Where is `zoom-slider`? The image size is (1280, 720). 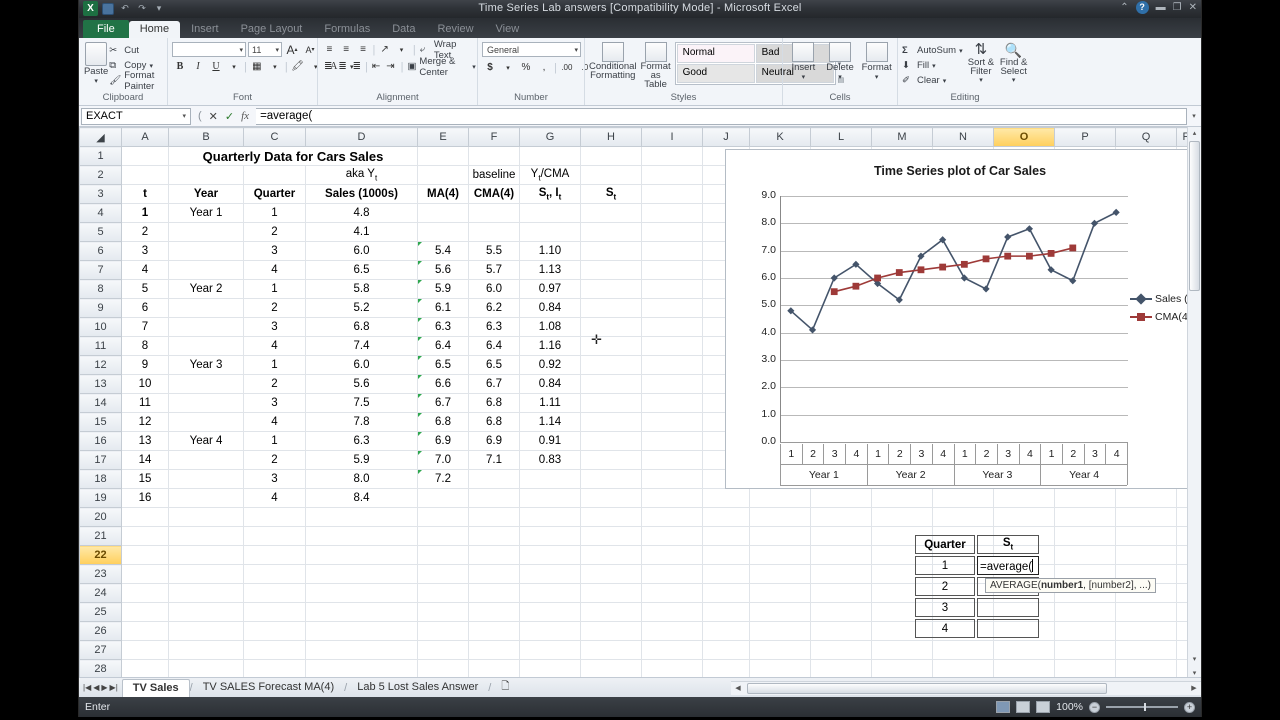
zoom-slider is located at coordinates (1142, 707).